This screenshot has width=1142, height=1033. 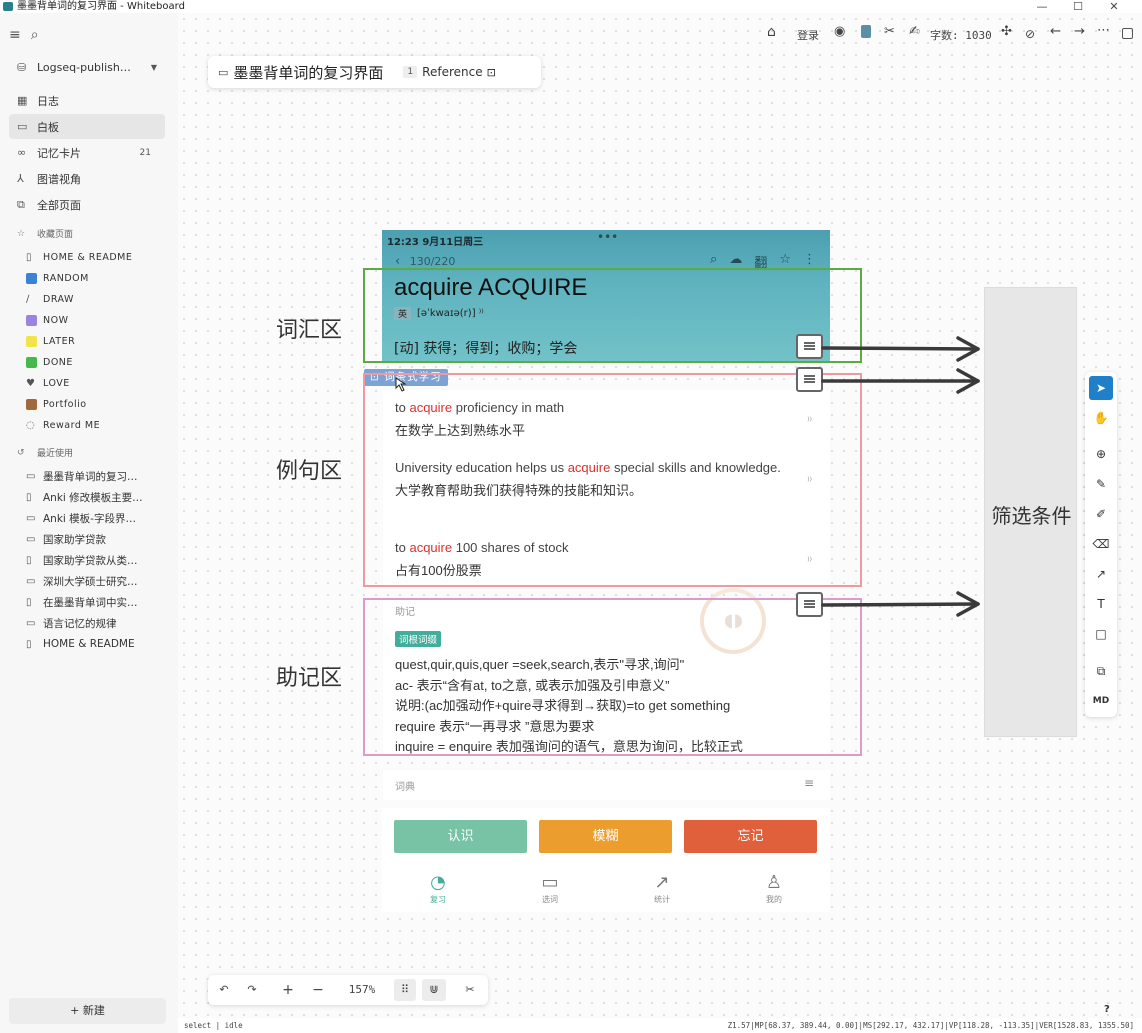 I want to click on select-tool-icon: ➤, so click(x=1101, y=388).